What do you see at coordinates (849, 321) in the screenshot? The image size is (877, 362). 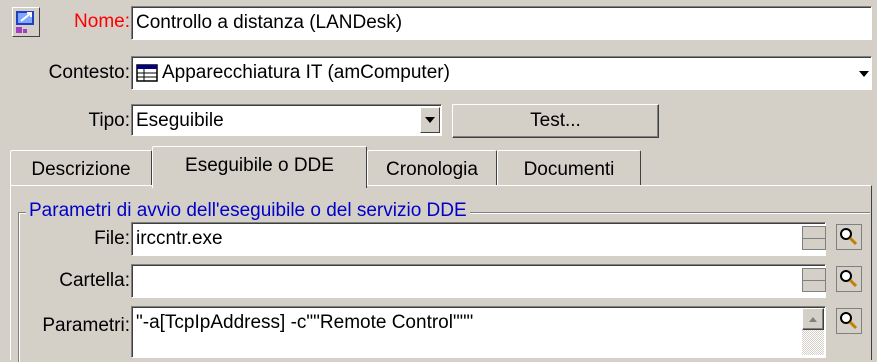 I see `params-search-icon` at bounding box center [849, 321].